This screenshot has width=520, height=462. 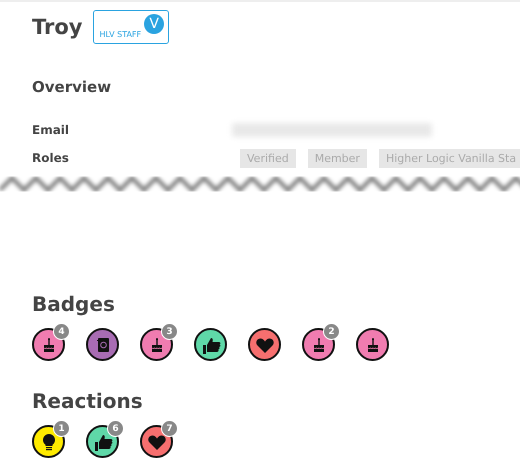 I want to click on role-tag: Higher Logic Vanilla Sta, so click(x=449, y=158).